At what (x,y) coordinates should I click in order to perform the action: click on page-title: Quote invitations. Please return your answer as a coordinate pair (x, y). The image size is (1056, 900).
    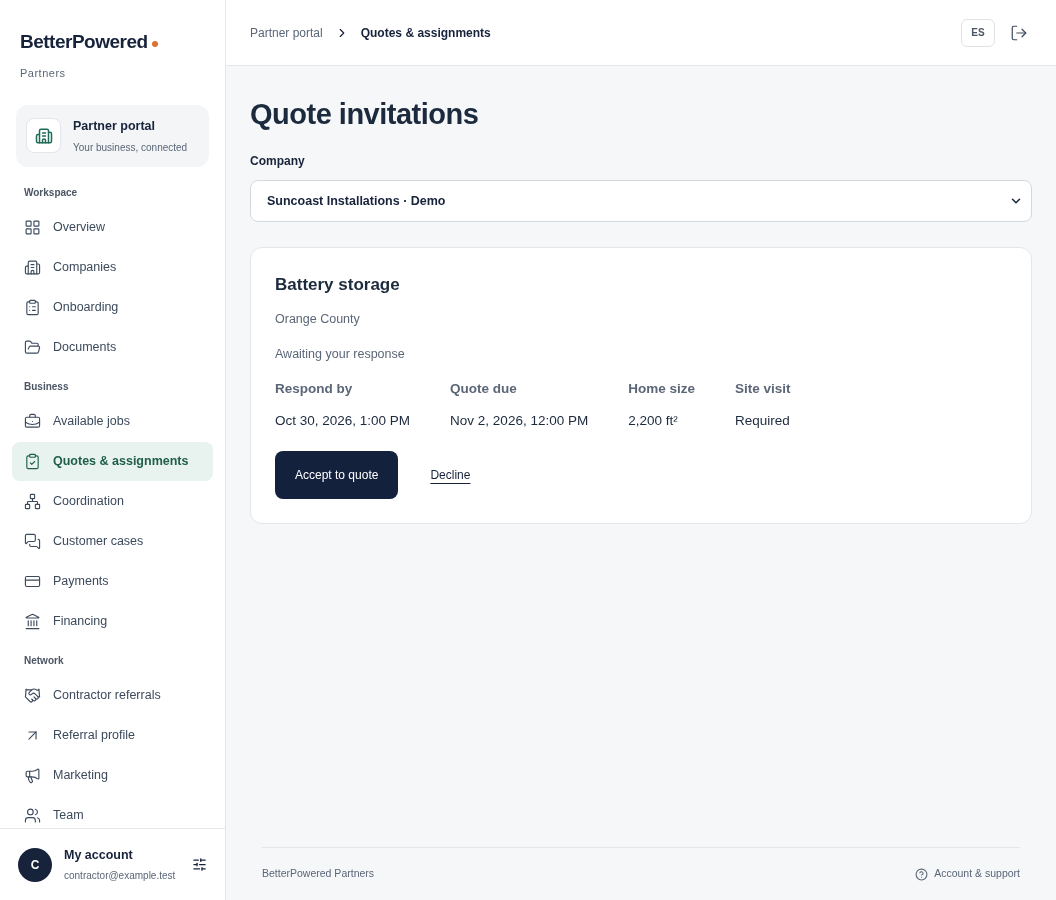
    Looking at the image, I should click on (365, 114).